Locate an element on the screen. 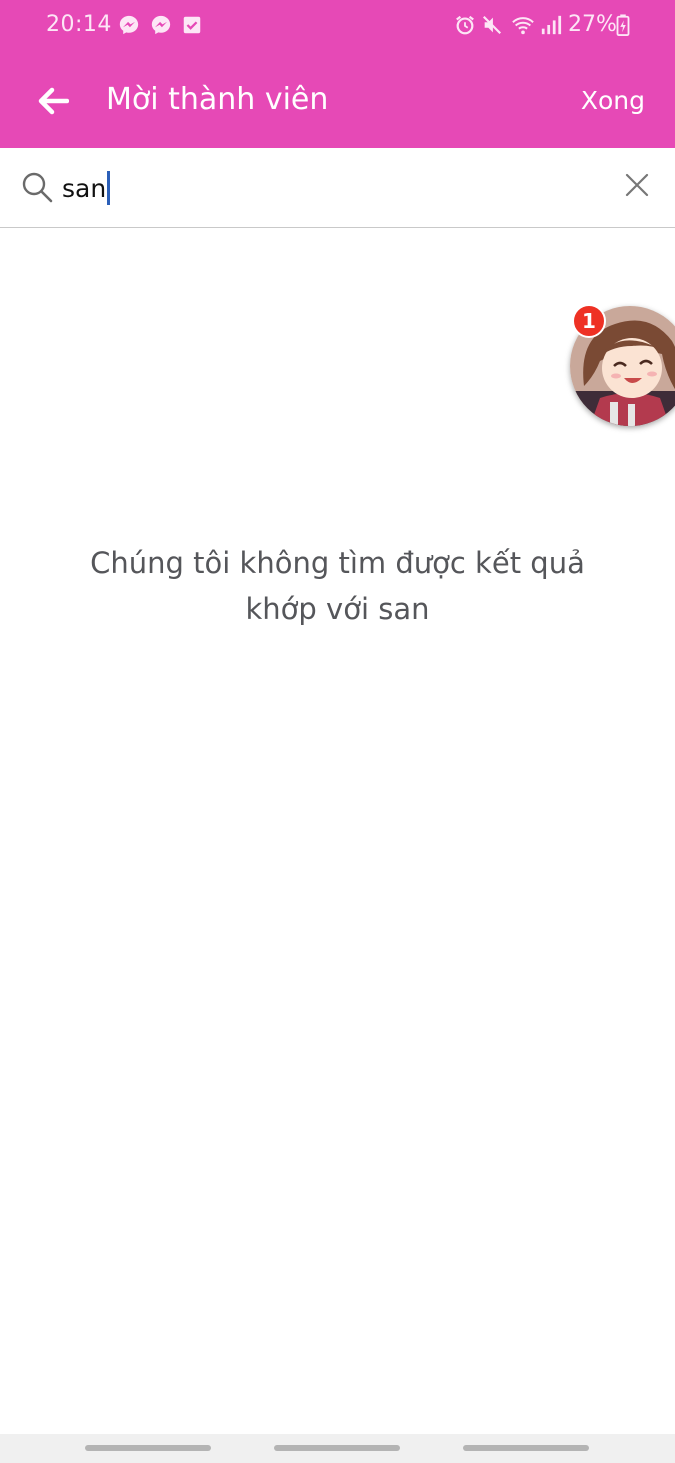  nav-back-button is located at coordinates (526, 1448).